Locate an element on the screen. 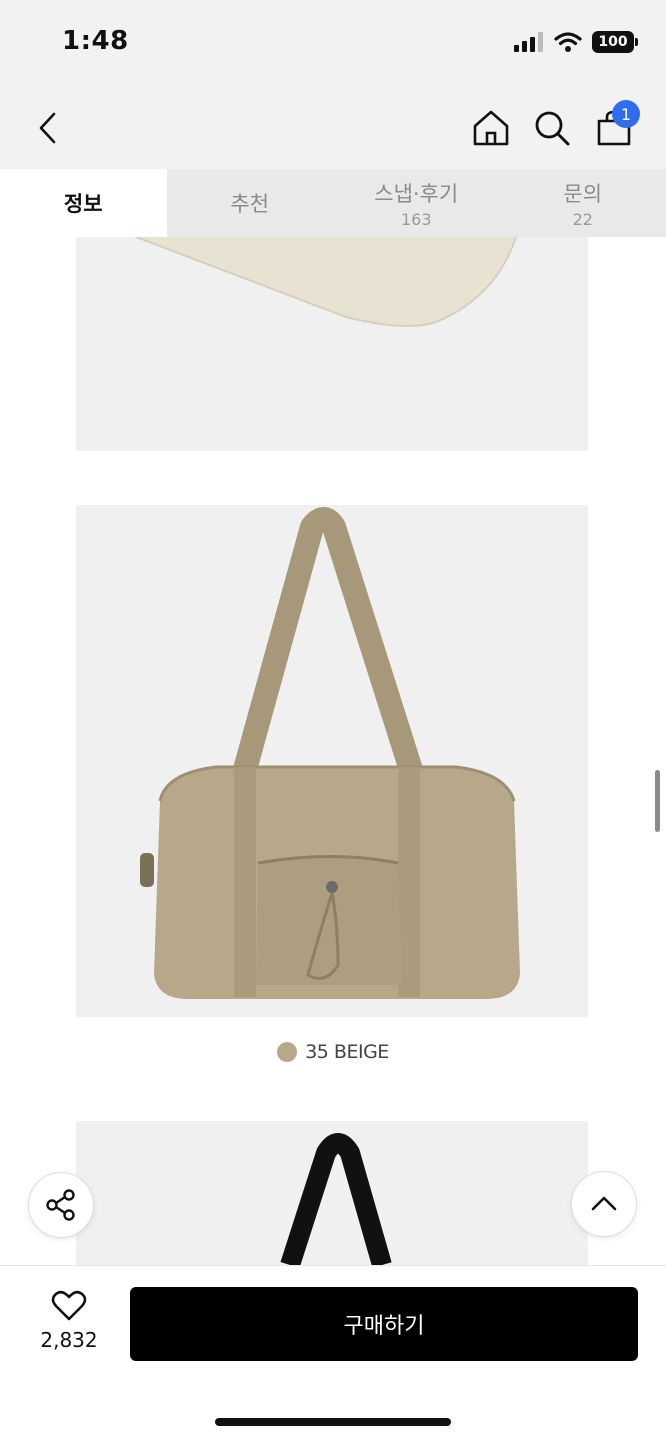  product-tabs: 정보 추천 스냅·후기 163 문의 22 is located at coordinates (333, 203).